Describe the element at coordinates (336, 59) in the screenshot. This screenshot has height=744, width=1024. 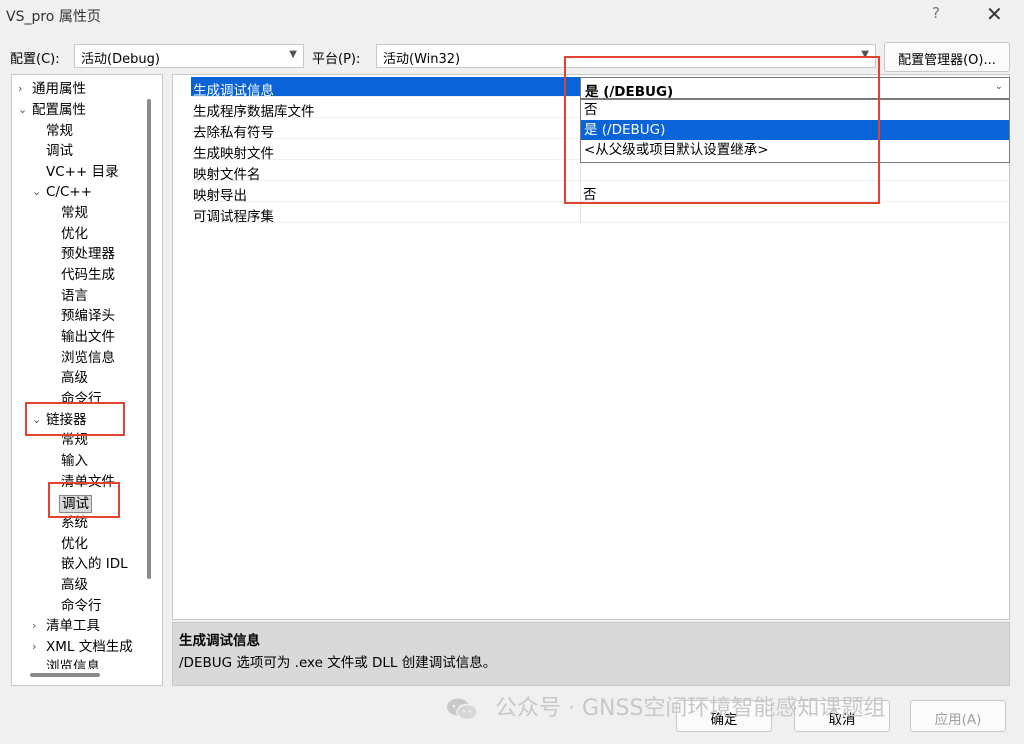
I see `platform-label: 平台(P):` at that location.